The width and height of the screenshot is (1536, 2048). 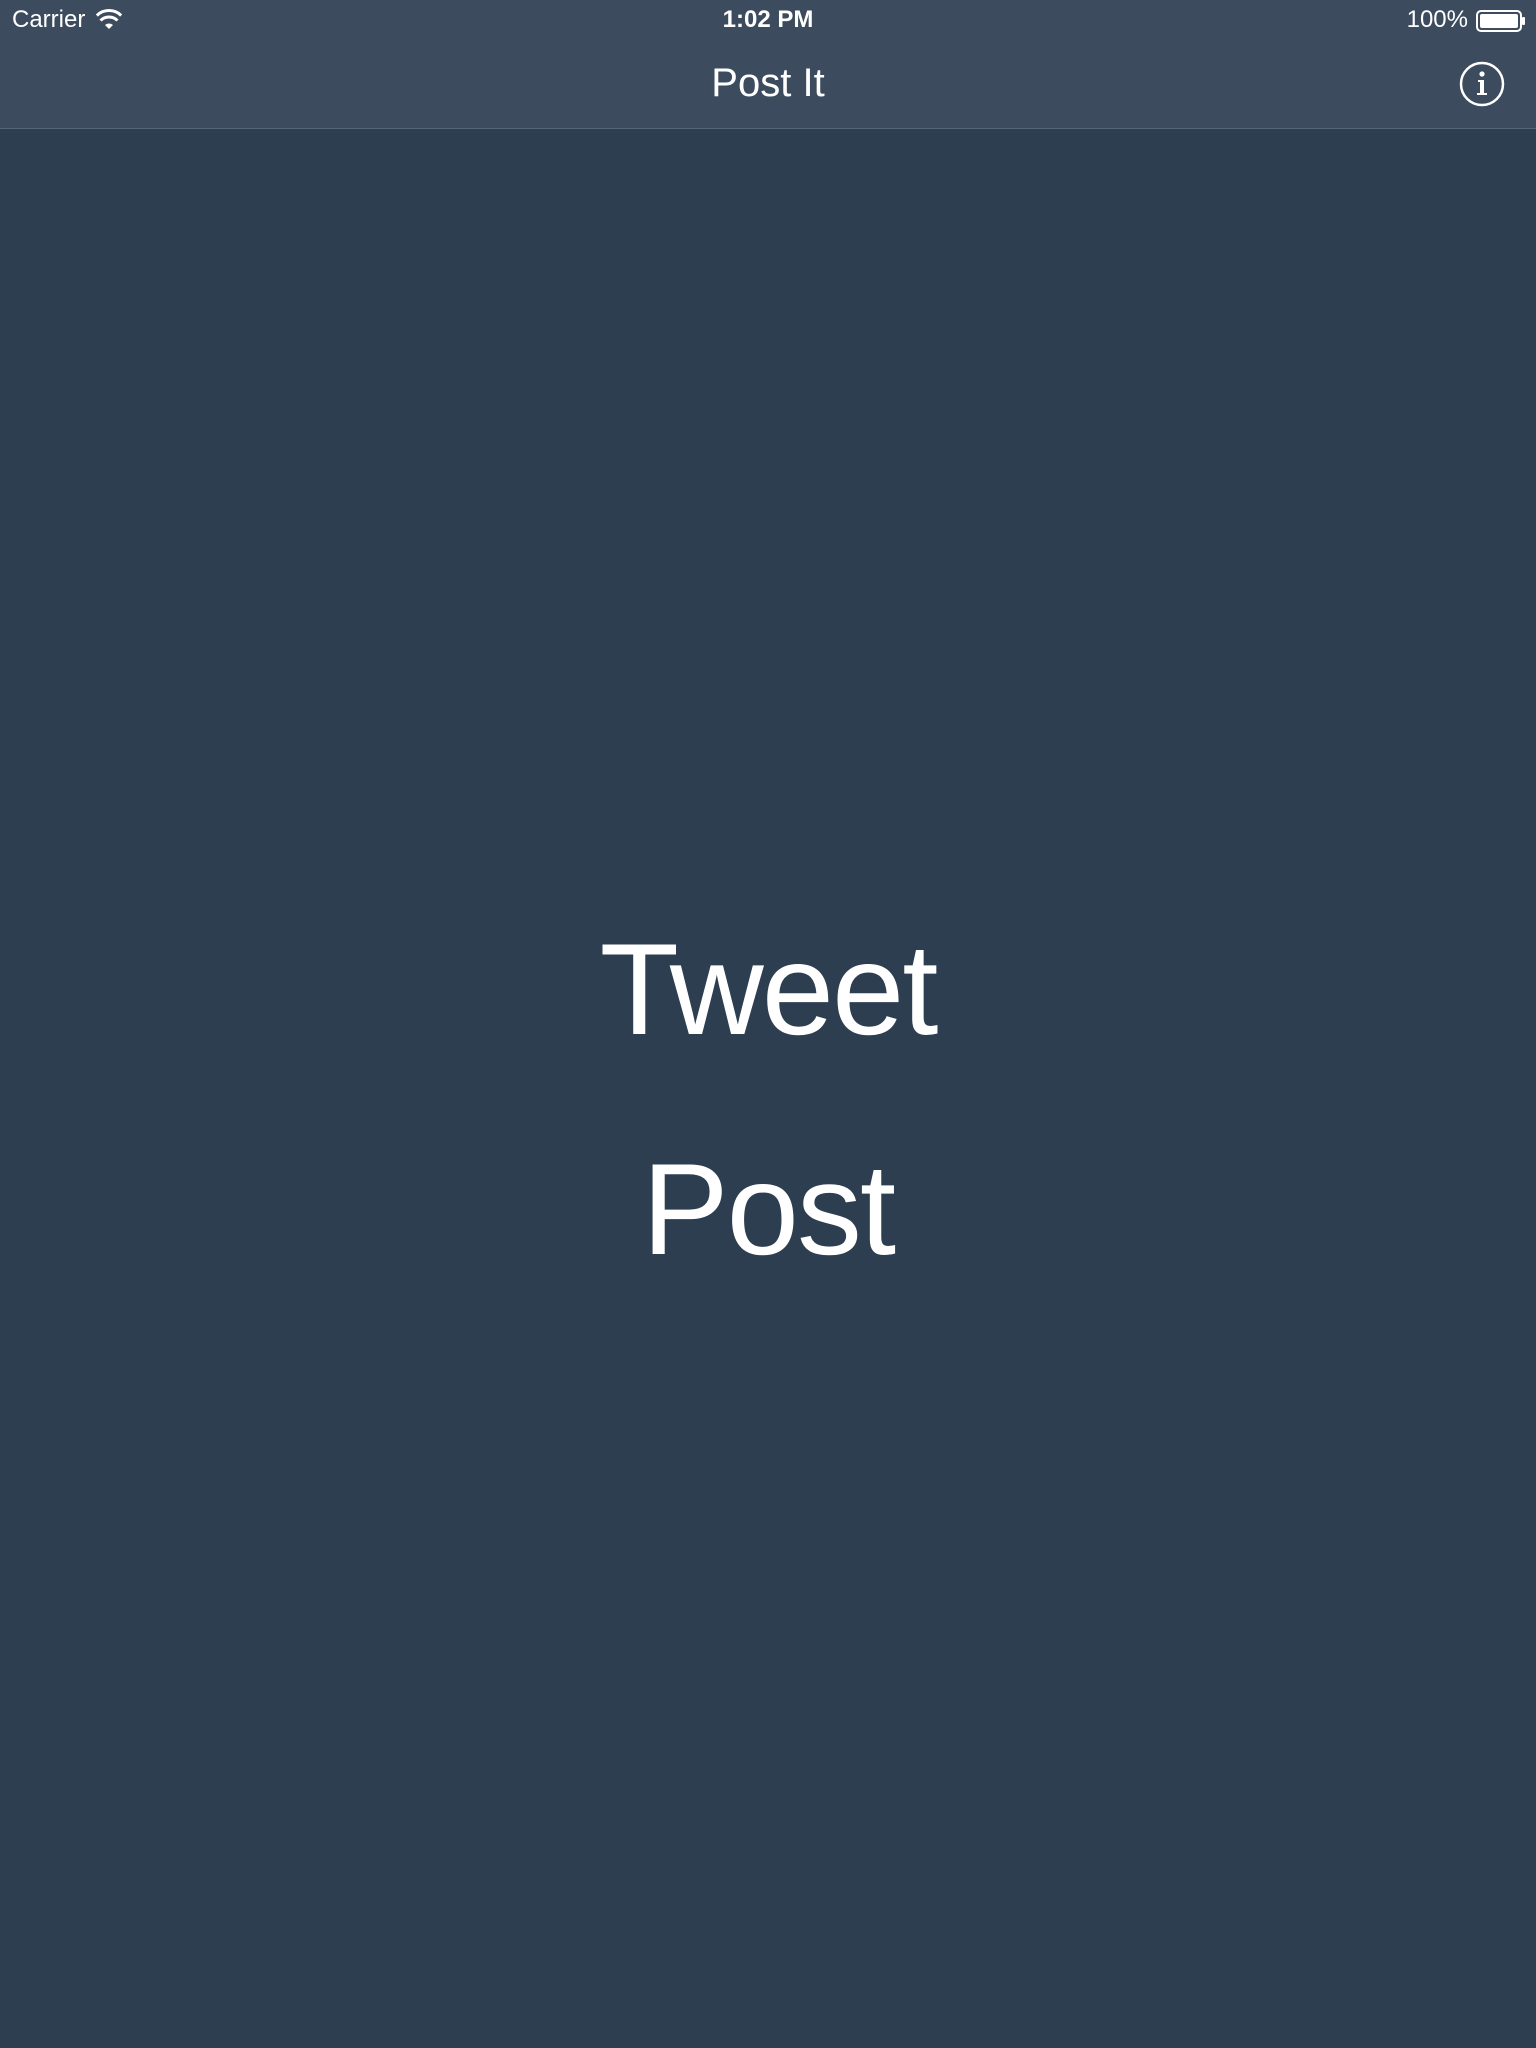 I want to click on status-time: 1:02 PM, so click(x=768, y=19).